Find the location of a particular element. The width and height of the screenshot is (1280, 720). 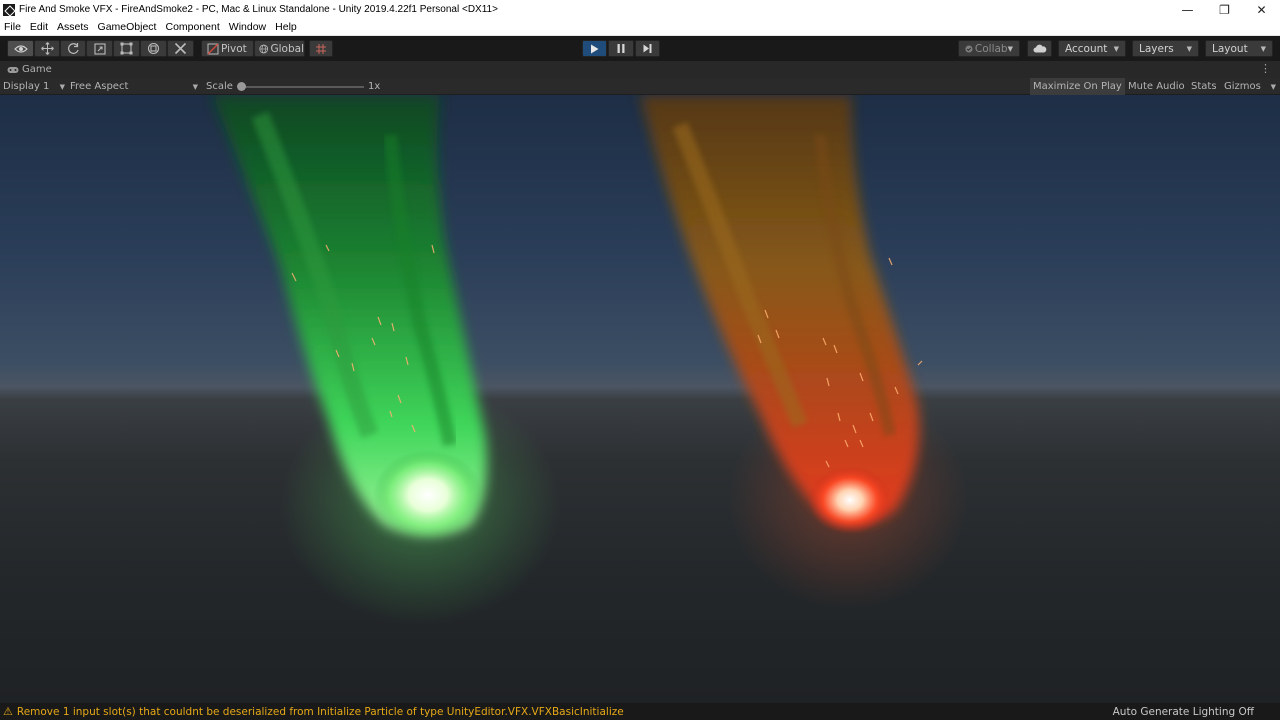

minimize-button: — is located at coordinates (1187, 9).